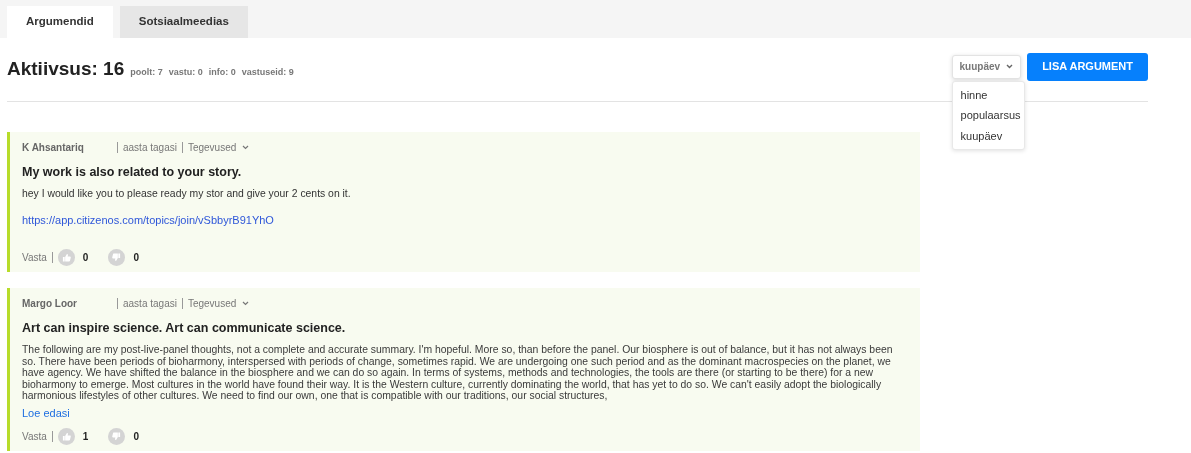  I want to click on activity-title: Aktiivsus: 16, so click(66, 69).